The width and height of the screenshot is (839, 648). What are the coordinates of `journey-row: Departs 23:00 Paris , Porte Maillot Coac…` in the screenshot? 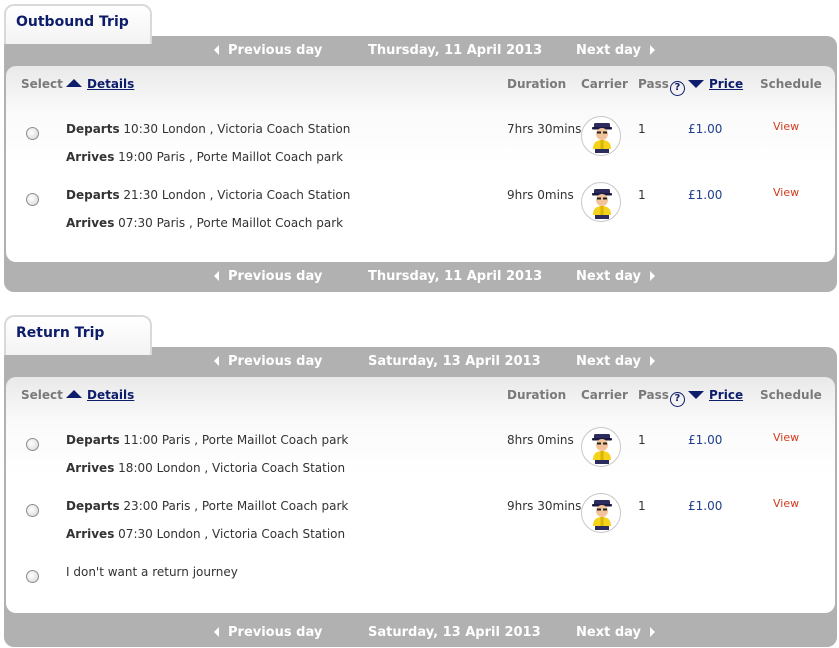 It's located at (420, 529).